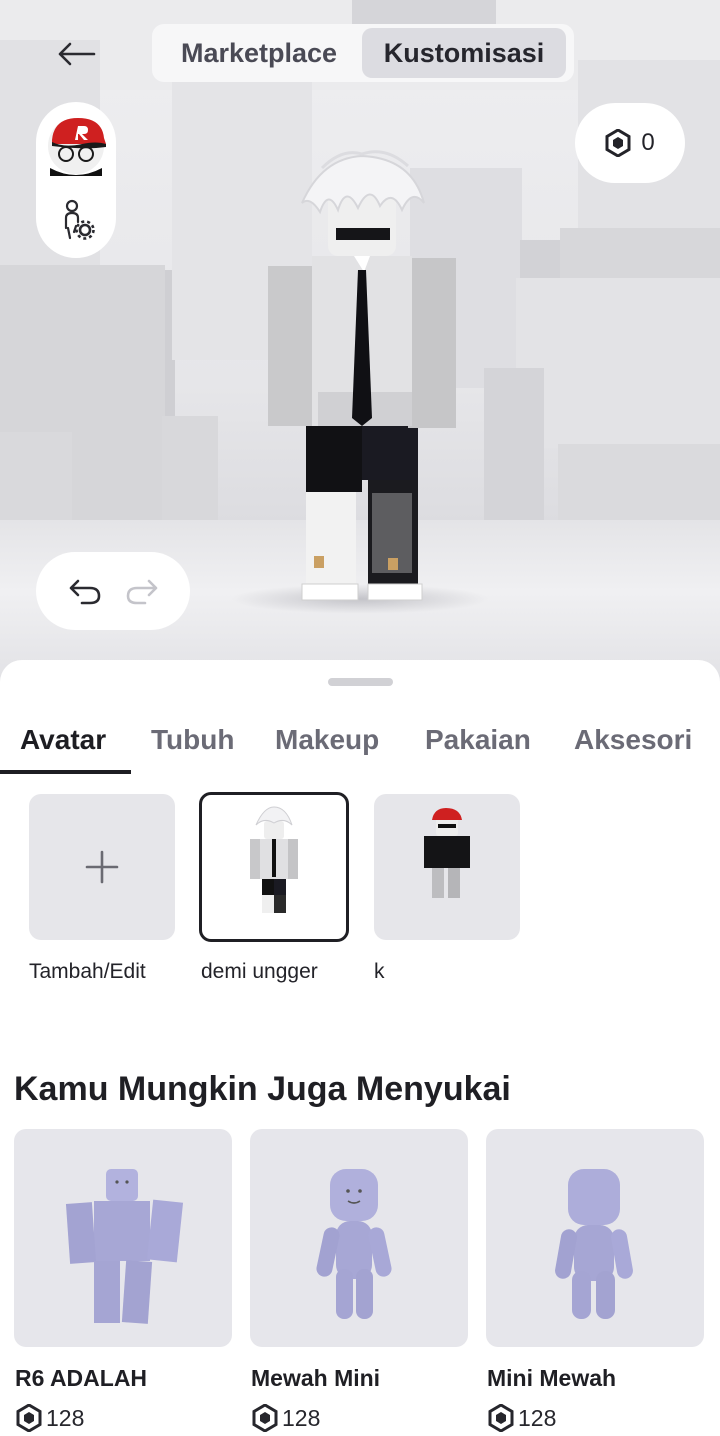 This screenshot has height=1436, width=720. I want to click on tab-avatar: Avatar, so click(63, 740).